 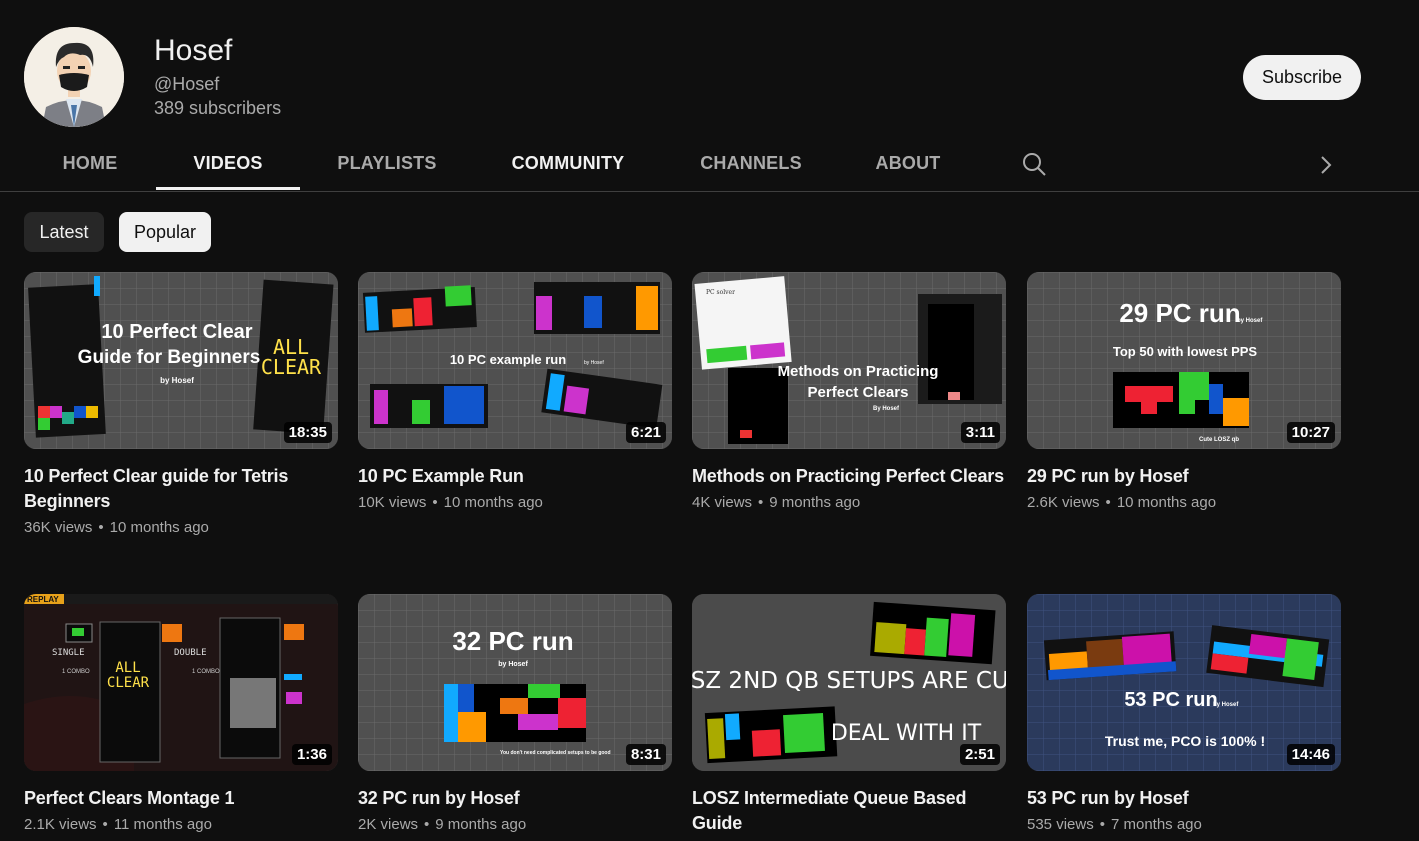 What do you see at coordinates (1034, 165) in the screenshot?
I see `search-icon` at bounding box center [1034, 165].